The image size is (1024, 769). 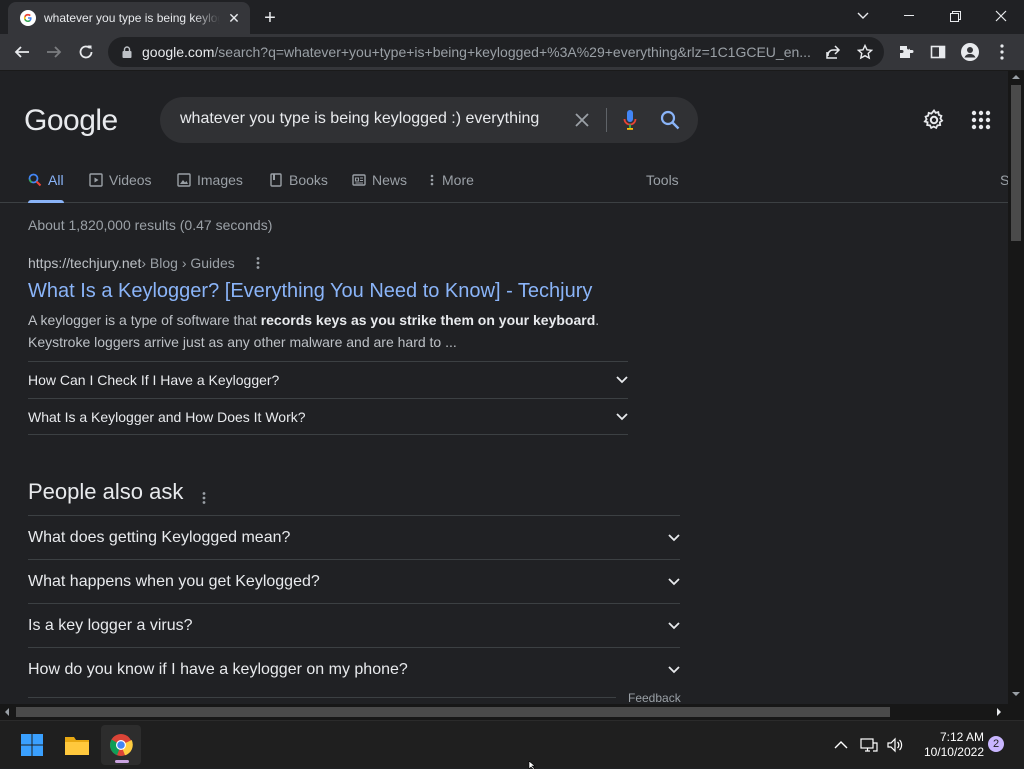 I want to click on chevron-up-icon, so click(x=841, y=745).